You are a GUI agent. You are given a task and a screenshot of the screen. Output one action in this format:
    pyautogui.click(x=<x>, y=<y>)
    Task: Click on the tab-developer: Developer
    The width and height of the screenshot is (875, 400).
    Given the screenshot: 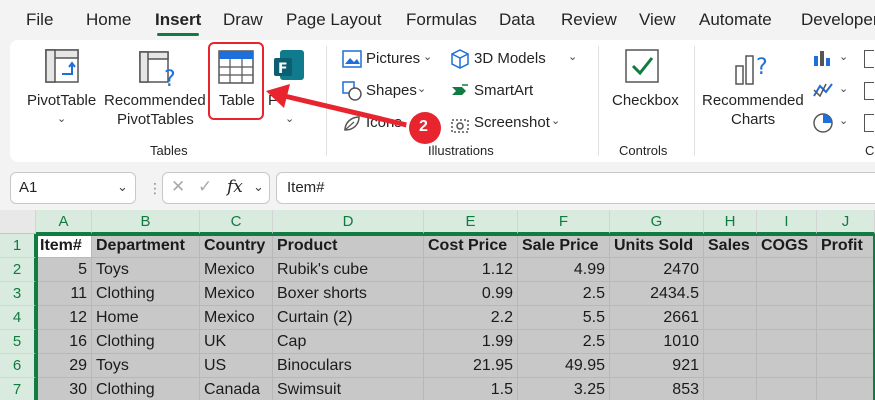 What is the action you would take?
    pyautogui.click(x=838, y=20)
    